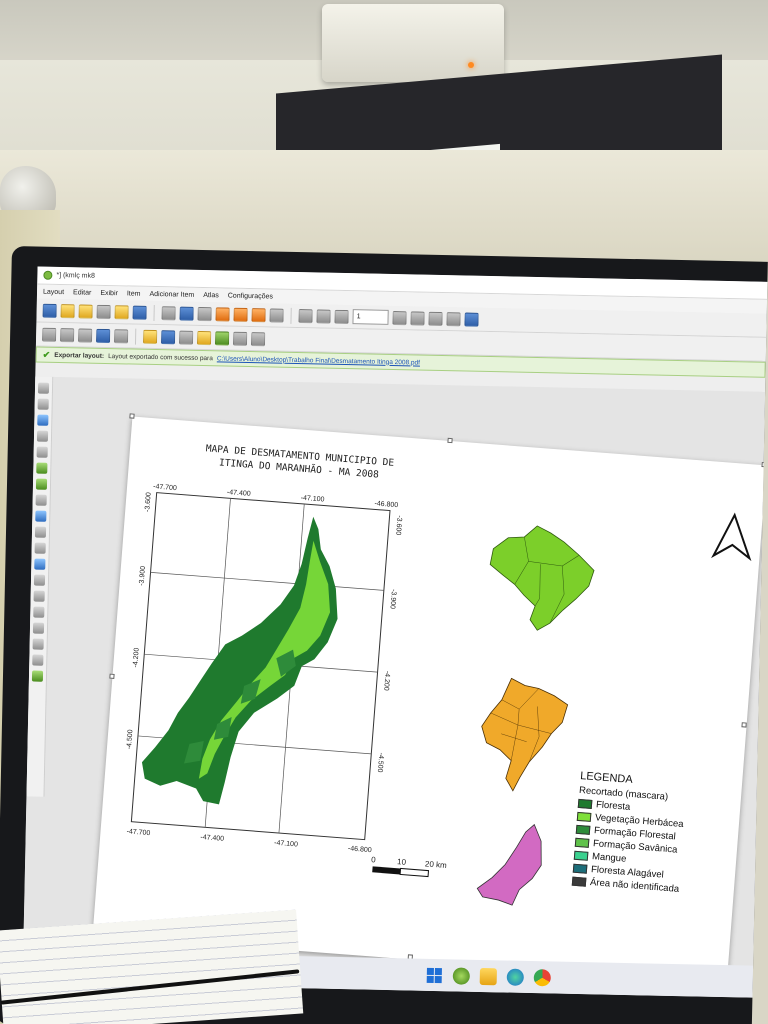  I want to click on atlas-settings-icon, so click(471, 319).